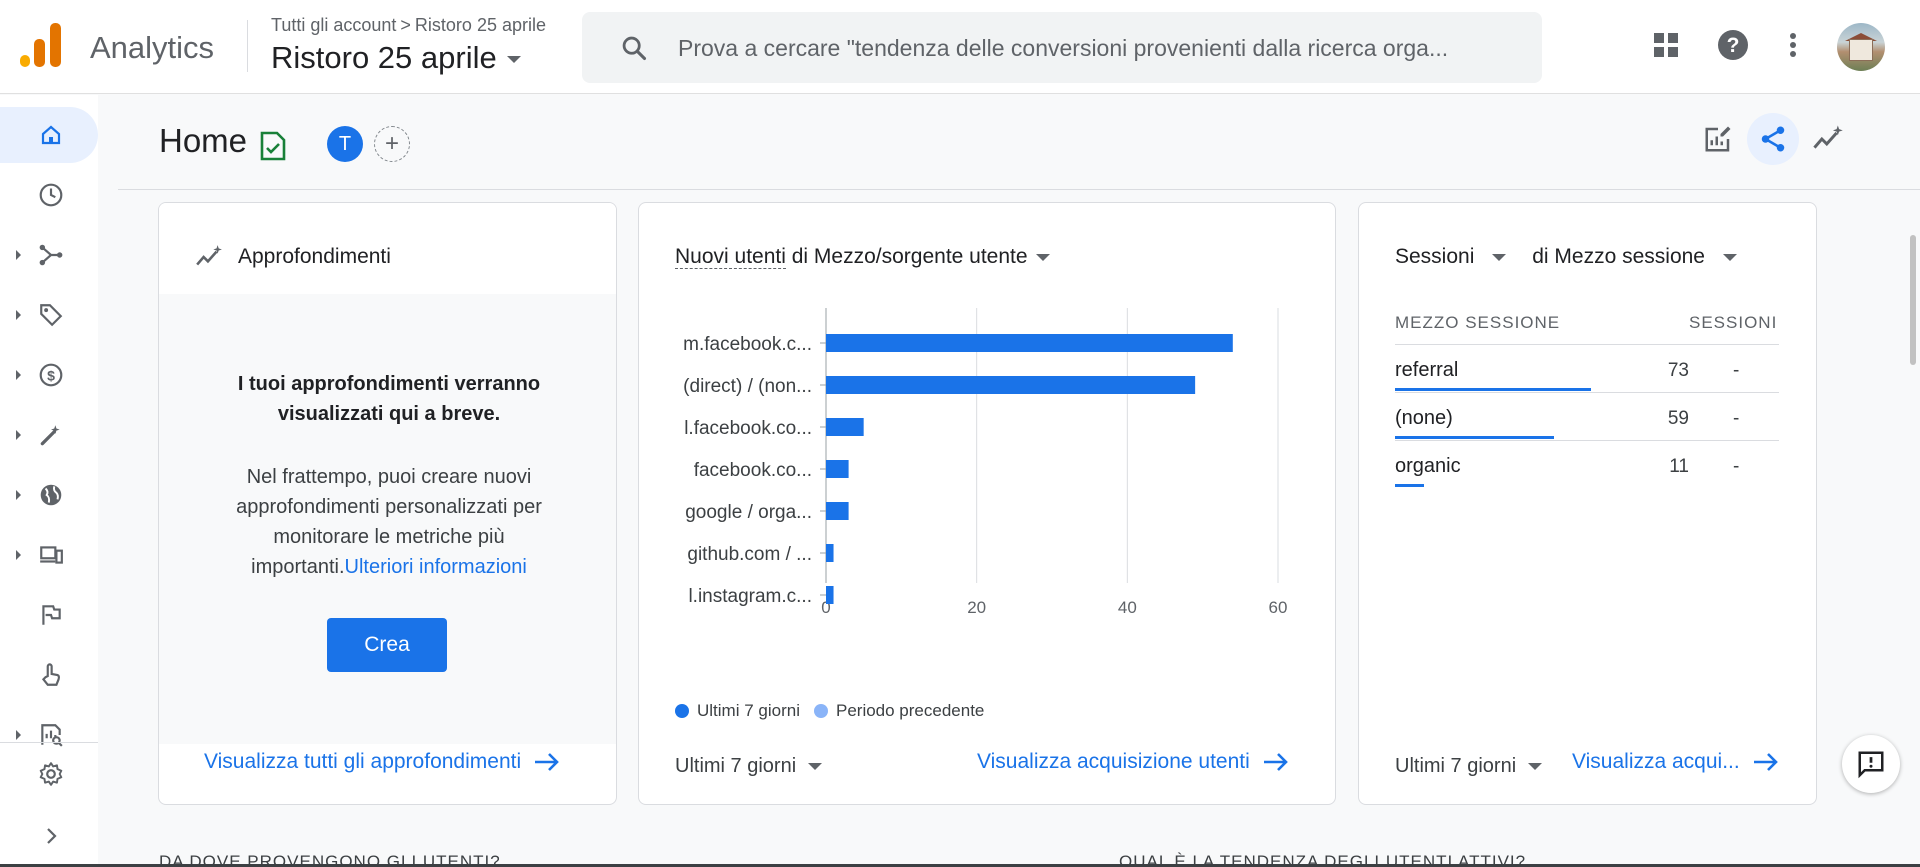 The height and width of the screenshot is (867, 1920). What do you see at coordinates (1666, 45) in the screenshot?
I see `apps-grid-icon` at bounding box center [1666, 45].